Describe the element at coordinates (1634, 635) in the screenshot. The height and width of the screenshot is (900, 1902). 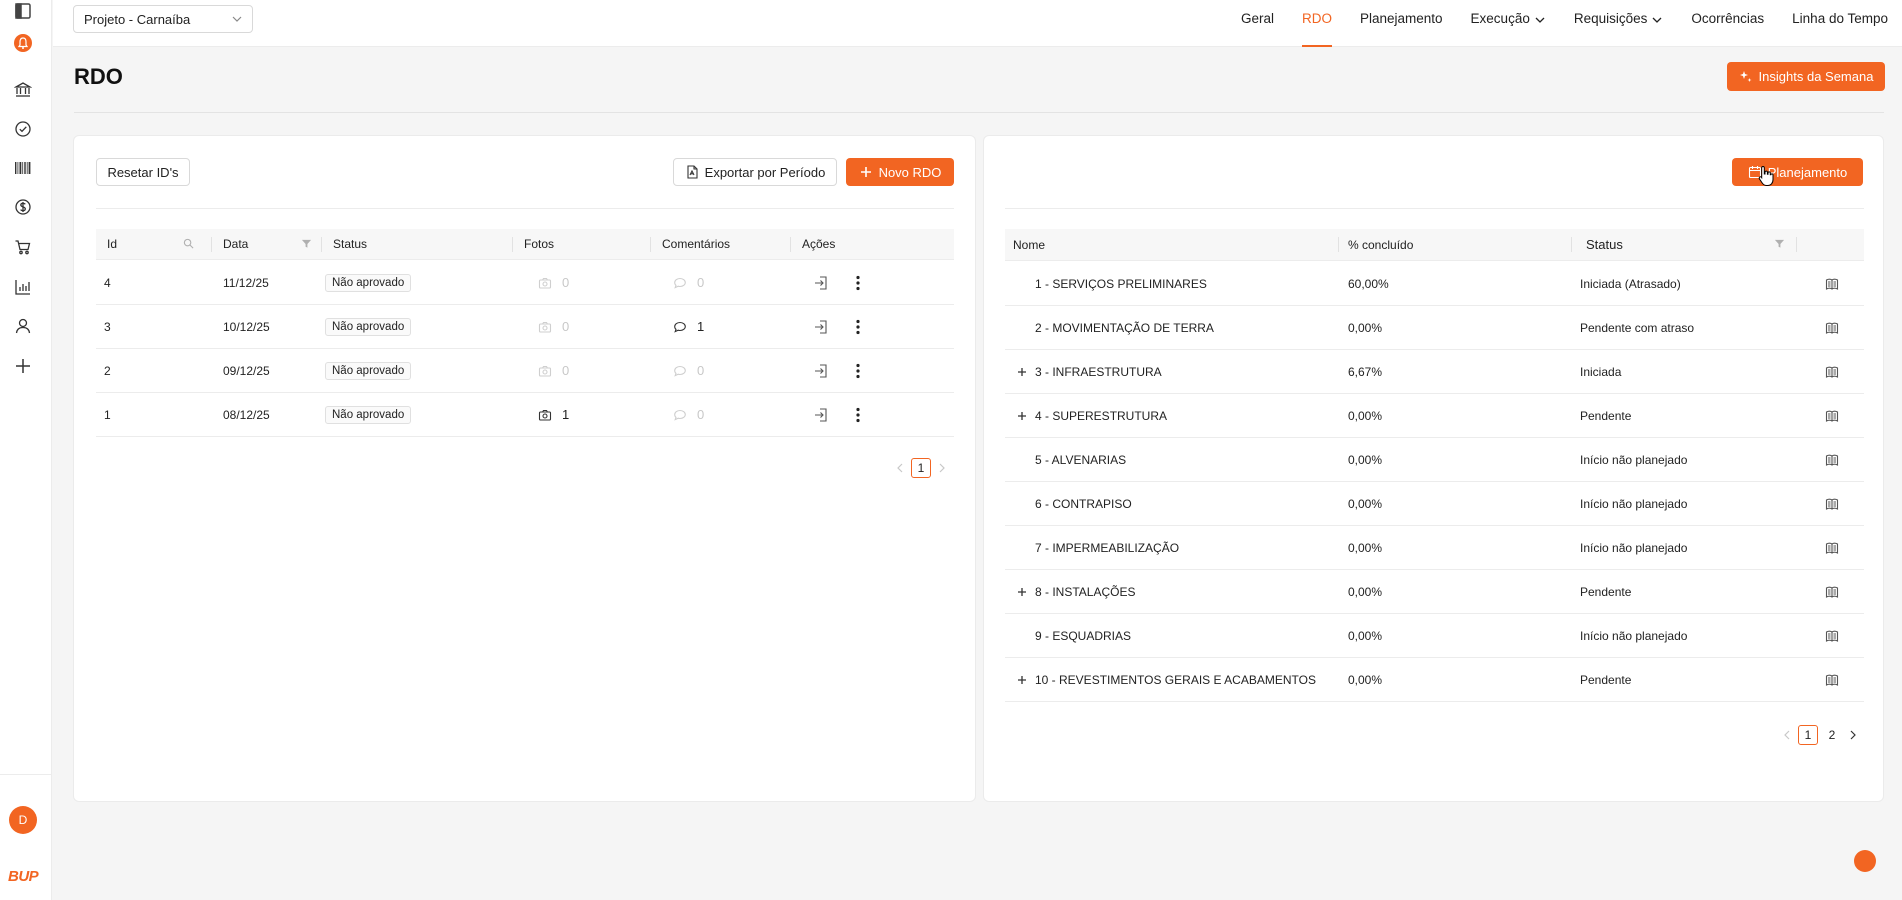
I see `task-status: Início não planejado` at that location.